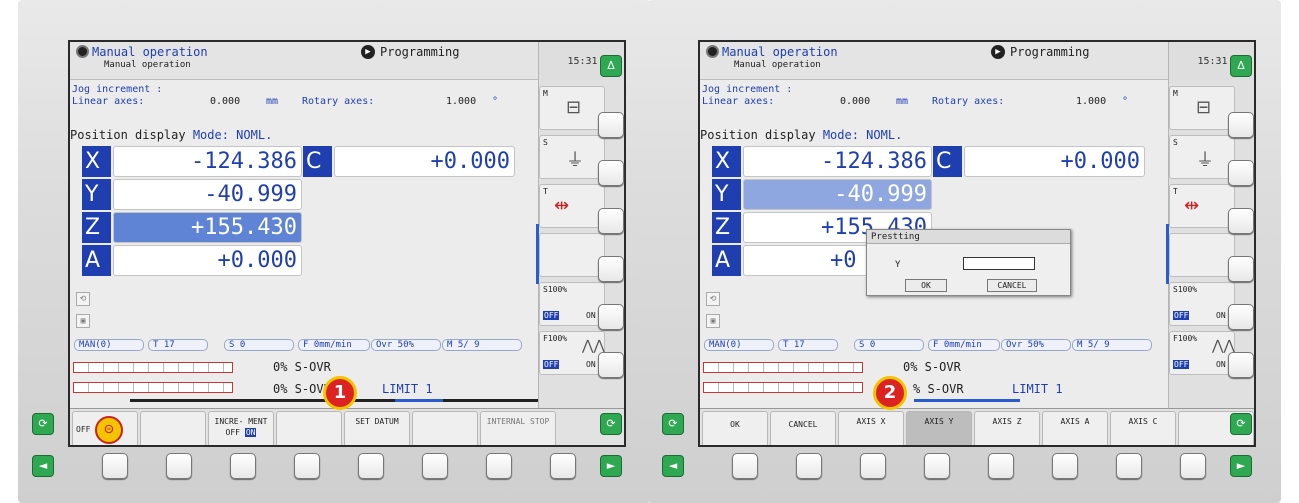 This screenshot has width=1299, height=503. What do you see at coordinates (803, 428) in the screenshot?
I see `softkey-cancel: CANCEL` at bounding box center [803, 428].